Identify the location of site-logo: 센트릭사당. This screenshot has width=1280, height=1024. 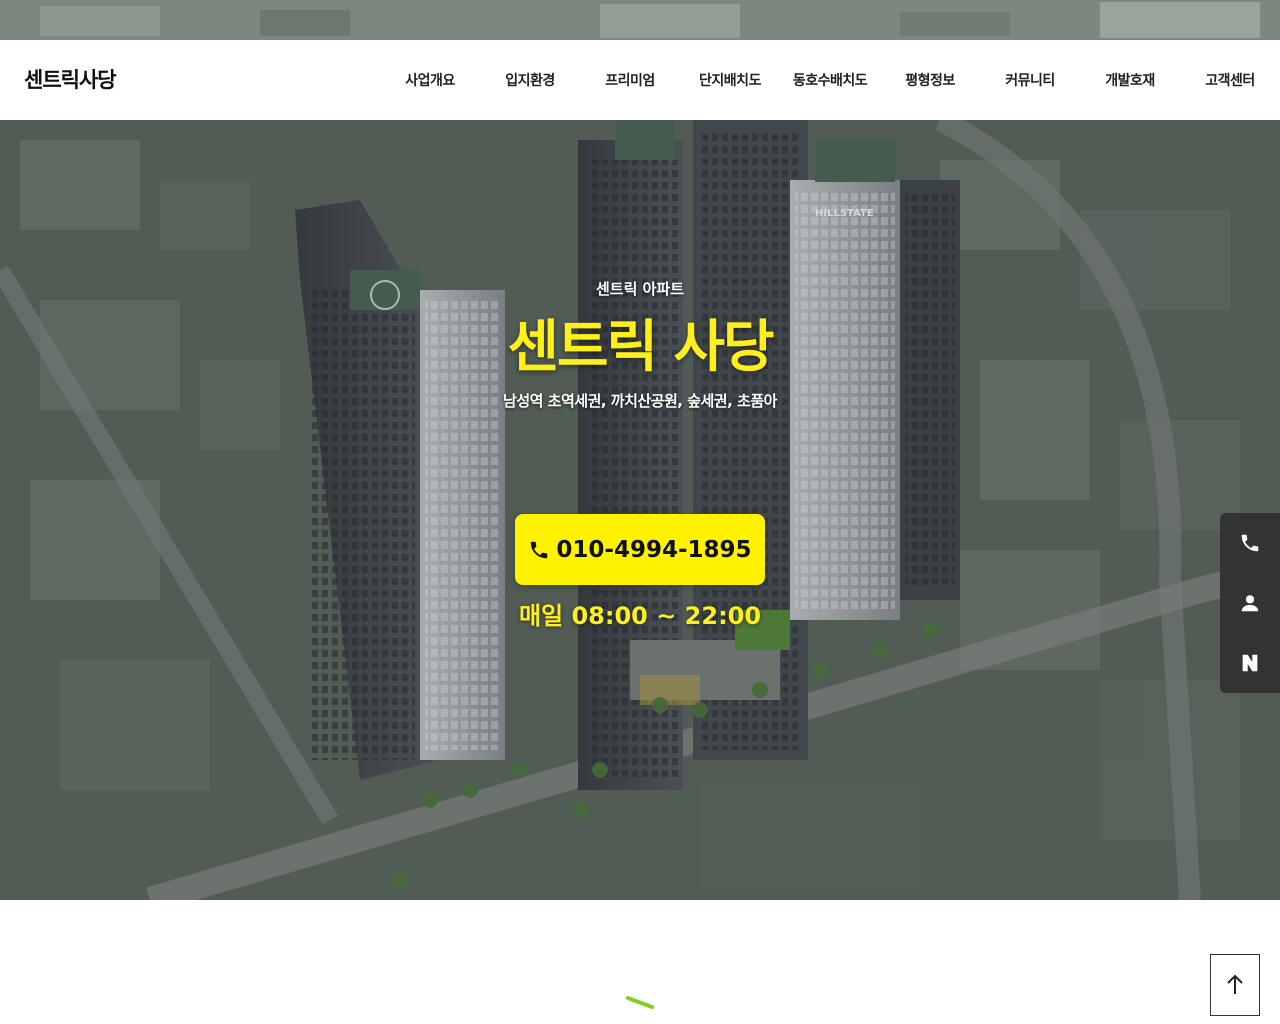
(70, 79).